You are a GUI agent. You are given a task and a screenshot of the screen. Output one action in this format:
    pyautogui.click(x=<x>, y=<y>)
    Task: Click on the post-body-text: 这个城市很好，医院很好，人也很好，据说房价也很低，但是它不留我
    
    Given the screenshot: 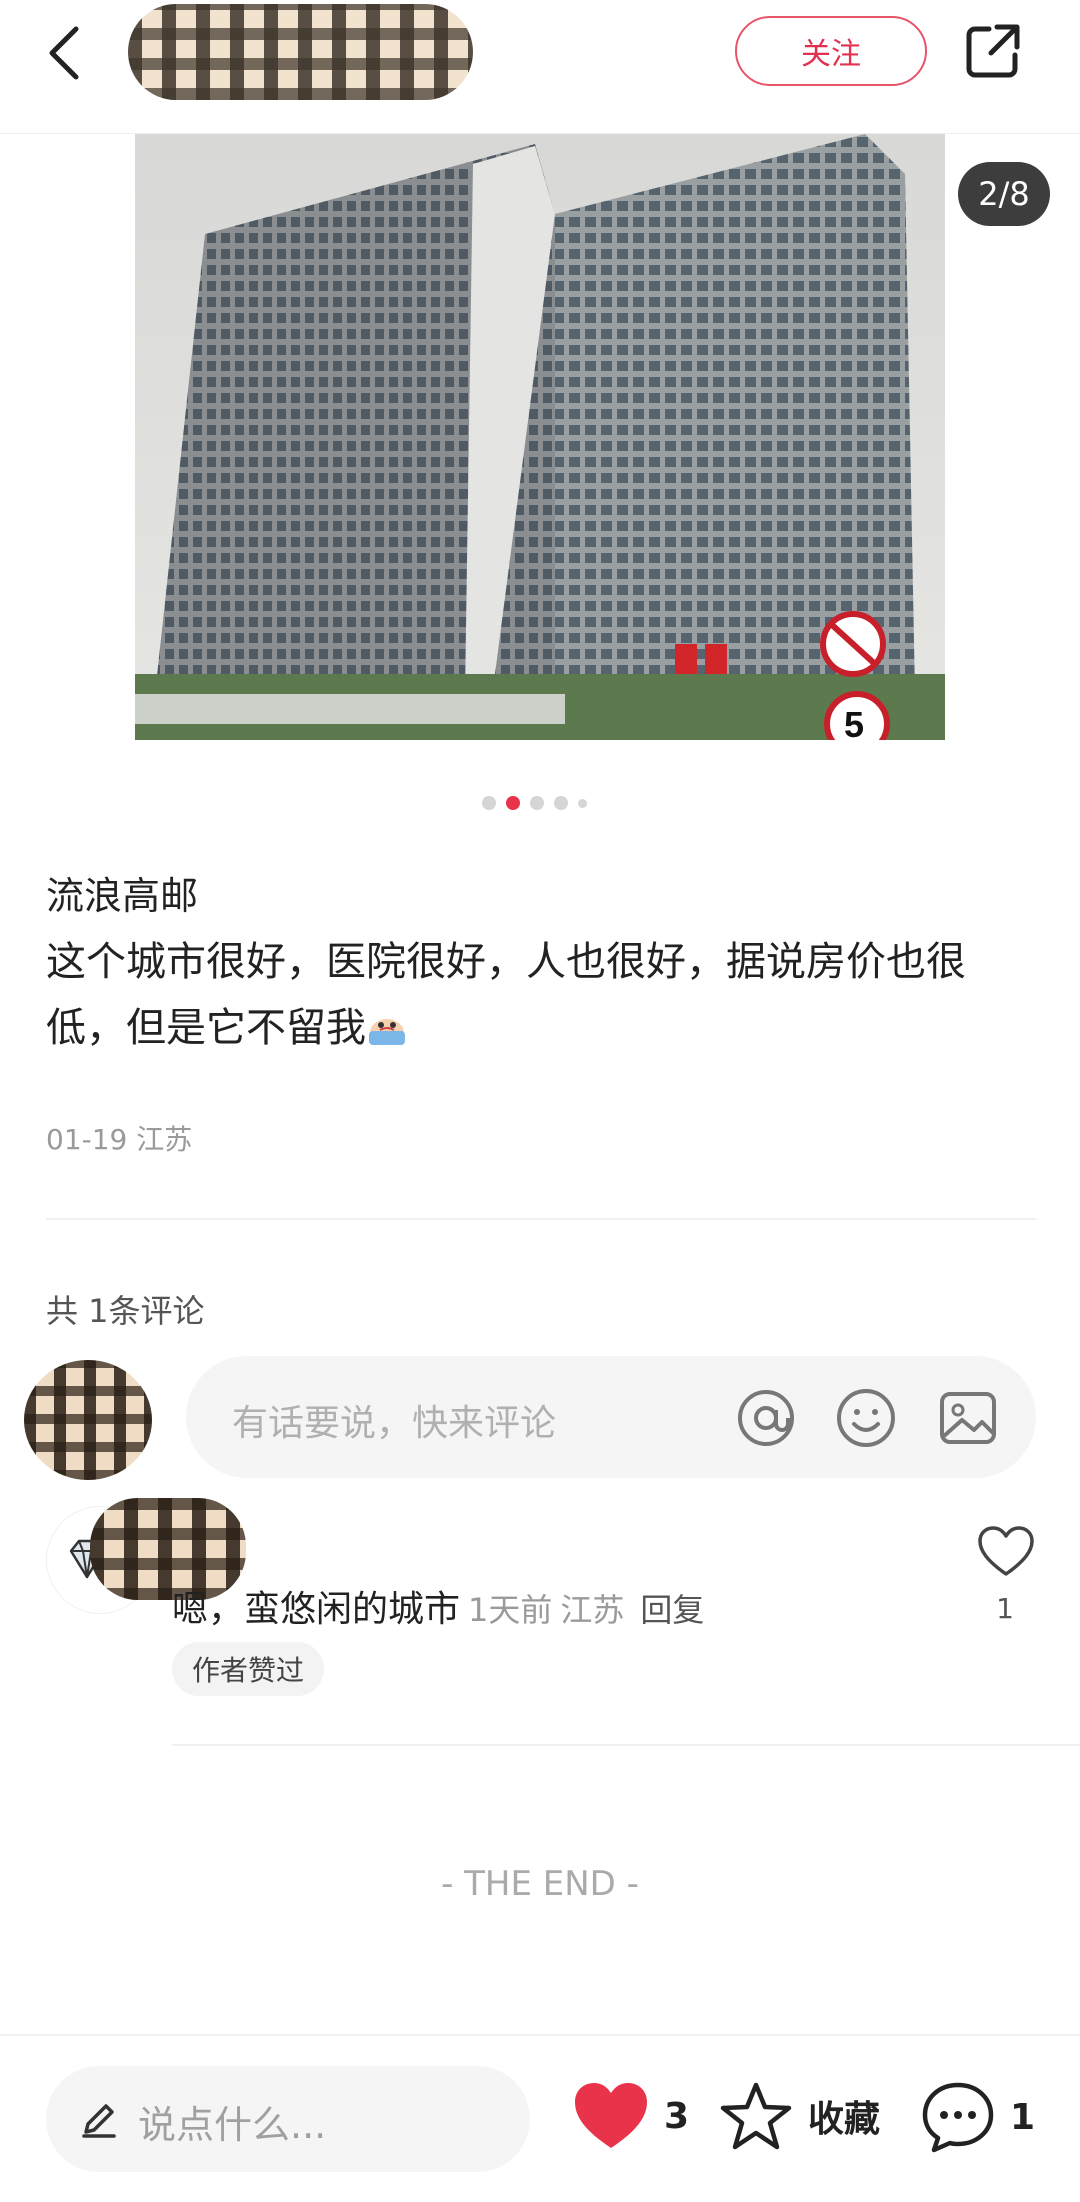 What is the action you would take?
    pyautogui.click(x=506, y=995)
    